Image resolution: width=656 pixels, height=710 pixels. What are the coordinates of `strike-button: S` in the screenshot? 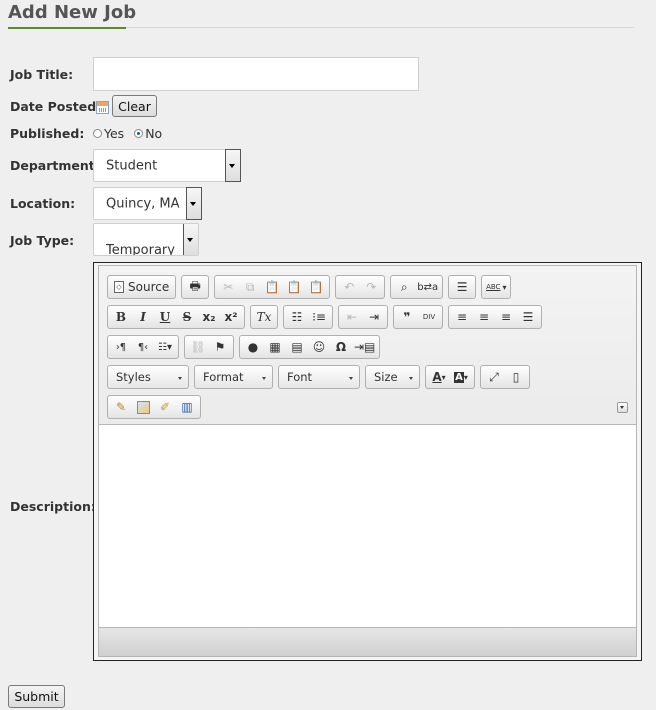 It's located at (187, 317).